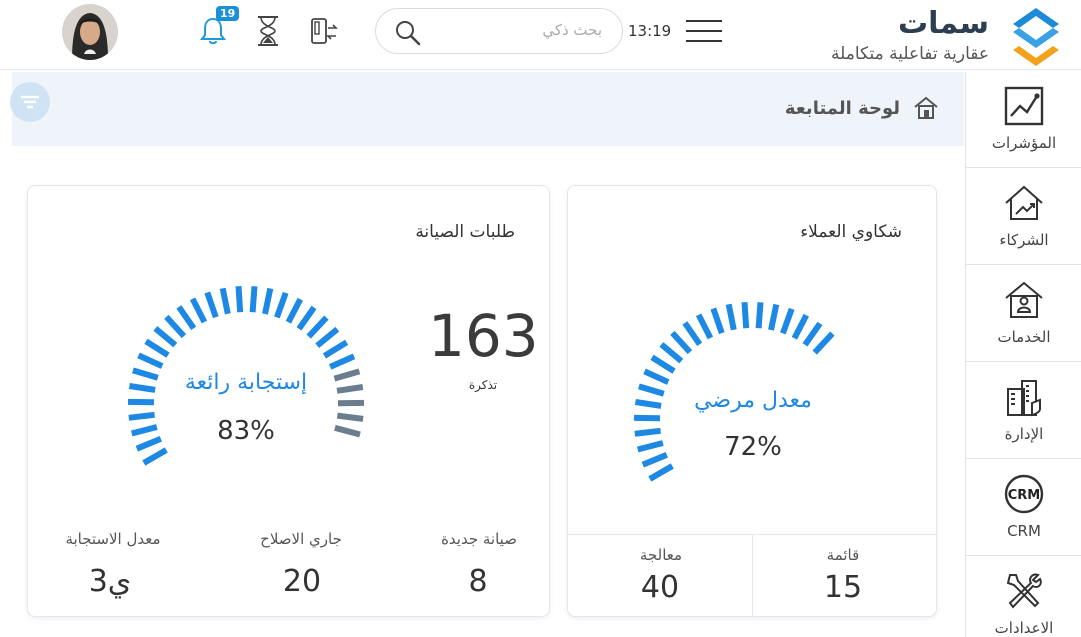  I want to click on clock-time: 13:19, so click(650, 31).